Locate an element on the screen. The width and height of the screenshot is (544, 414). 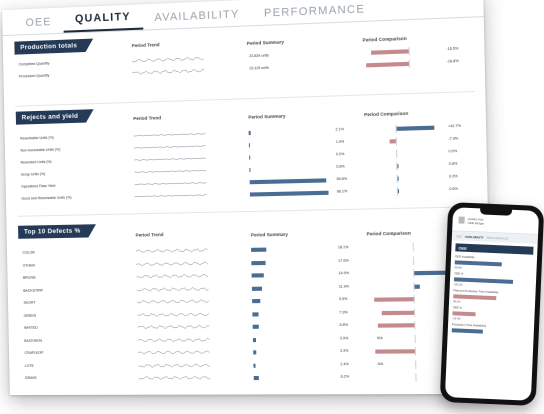
summary-value: 0.0% is located at coordinates (340, 154).